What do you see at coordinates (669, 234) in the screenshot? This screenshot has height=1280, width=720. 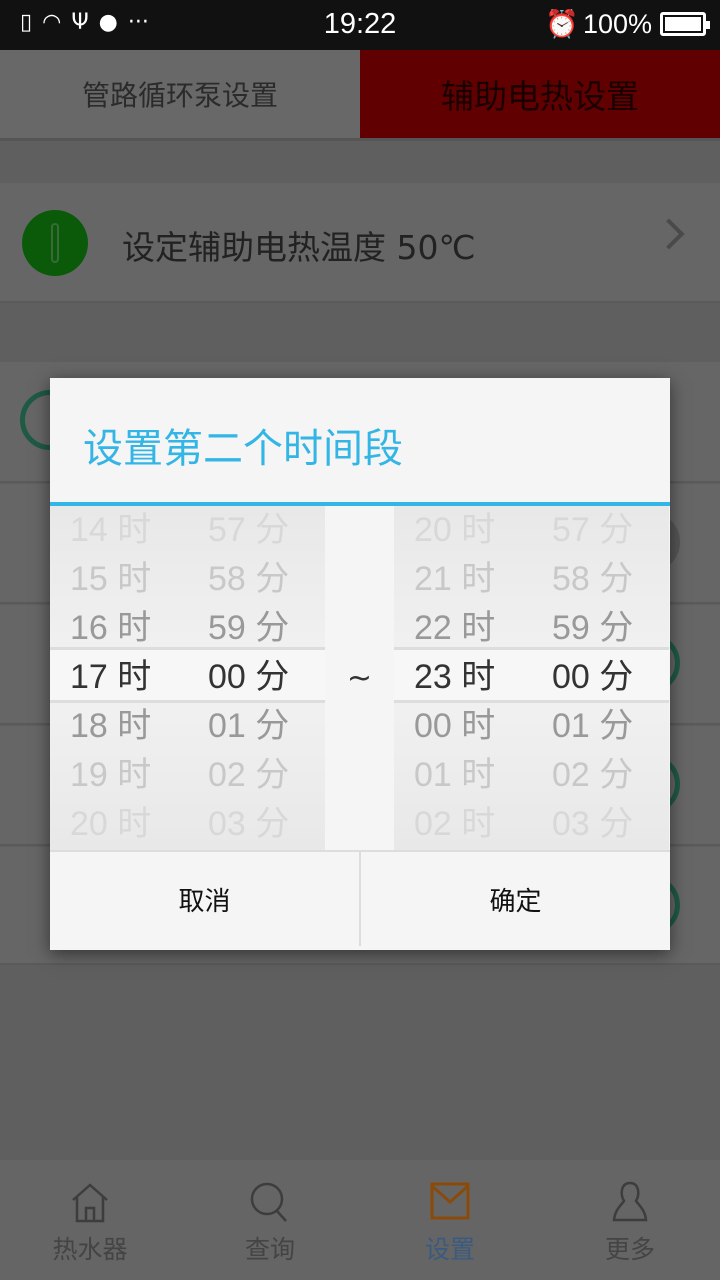 I see `chevron-right-icon` at bounding box center [669, 234].